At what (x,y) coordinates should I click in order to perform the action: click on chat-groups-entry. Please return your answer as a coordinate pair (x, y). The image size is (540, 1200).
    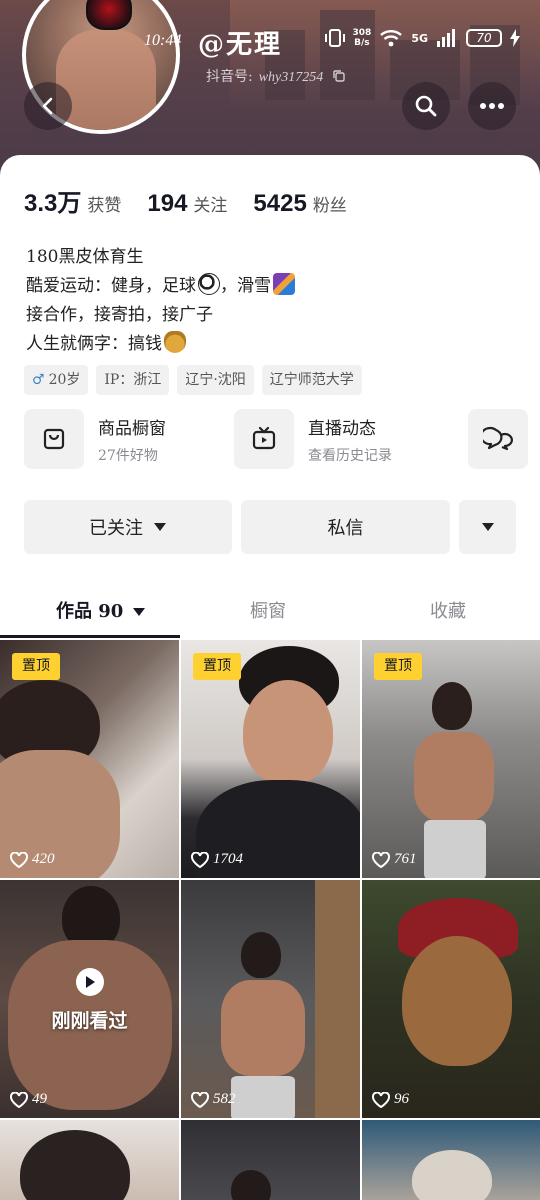
    Looking at the image, I should click on (498, 439).